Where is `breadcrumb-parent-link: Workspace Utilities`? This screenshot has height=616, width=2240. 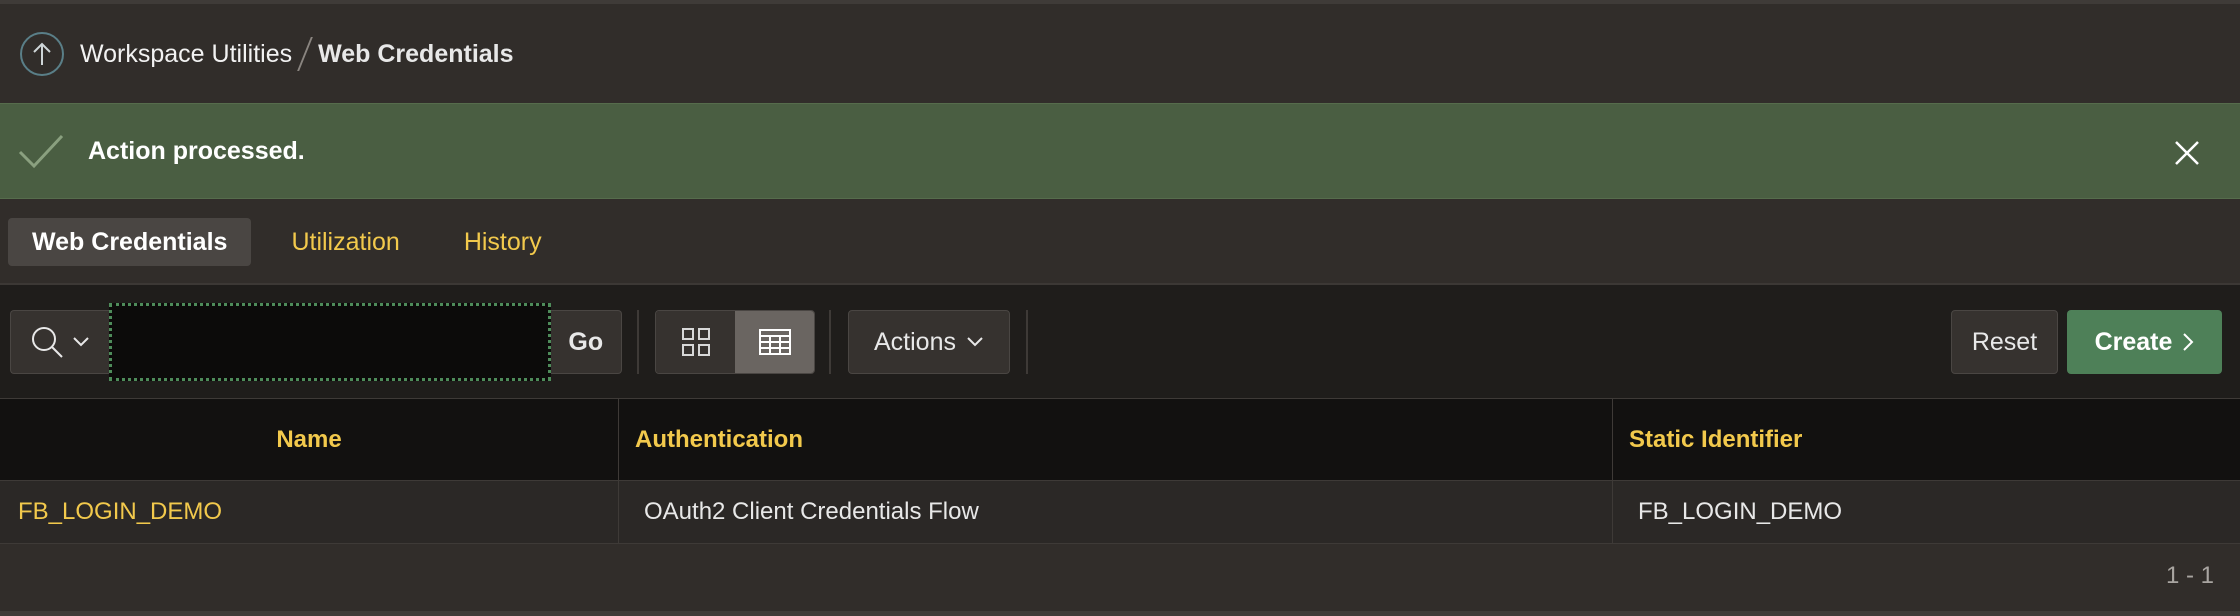
breadcrumb-parent-link: Workspace Utilities is located at coordinates (186, 54).